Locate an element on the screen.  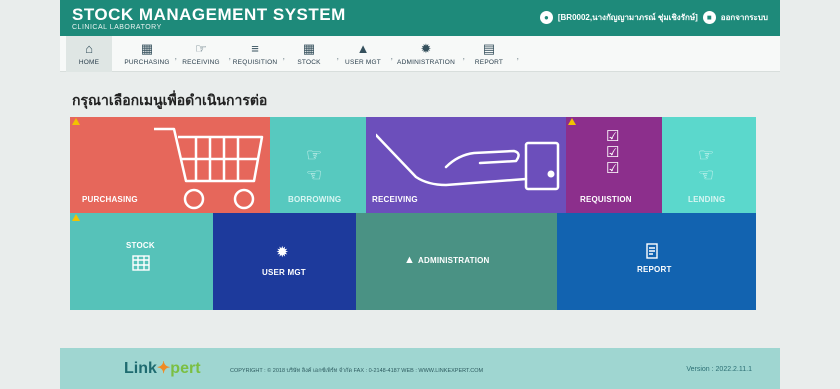
tile-administration: ▲ ADMINISTRATION is located at coordinates (456, 261).